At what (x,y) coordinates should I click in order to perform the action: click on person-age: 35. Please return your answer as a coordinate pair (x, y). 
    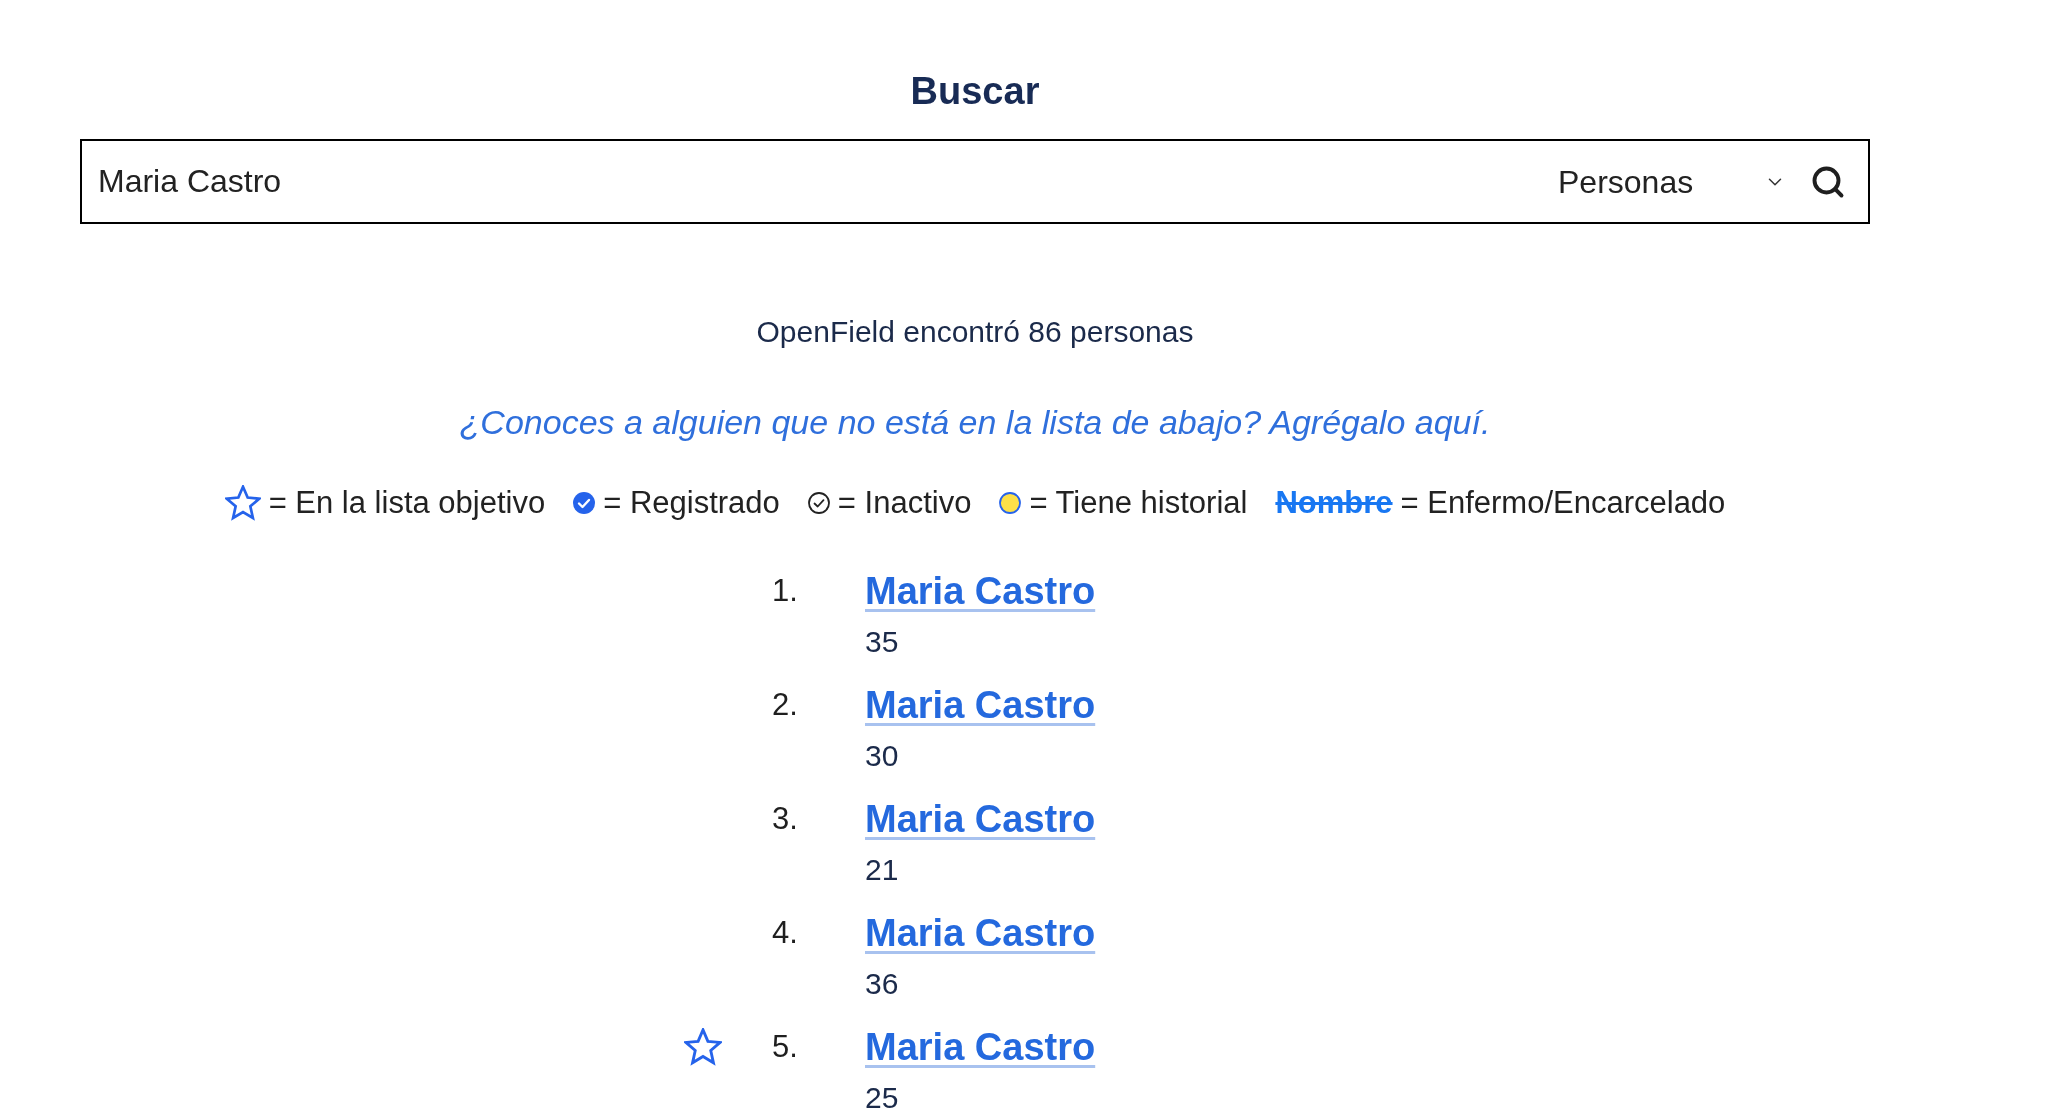
    Looking at the image, I should click on (882, 641).